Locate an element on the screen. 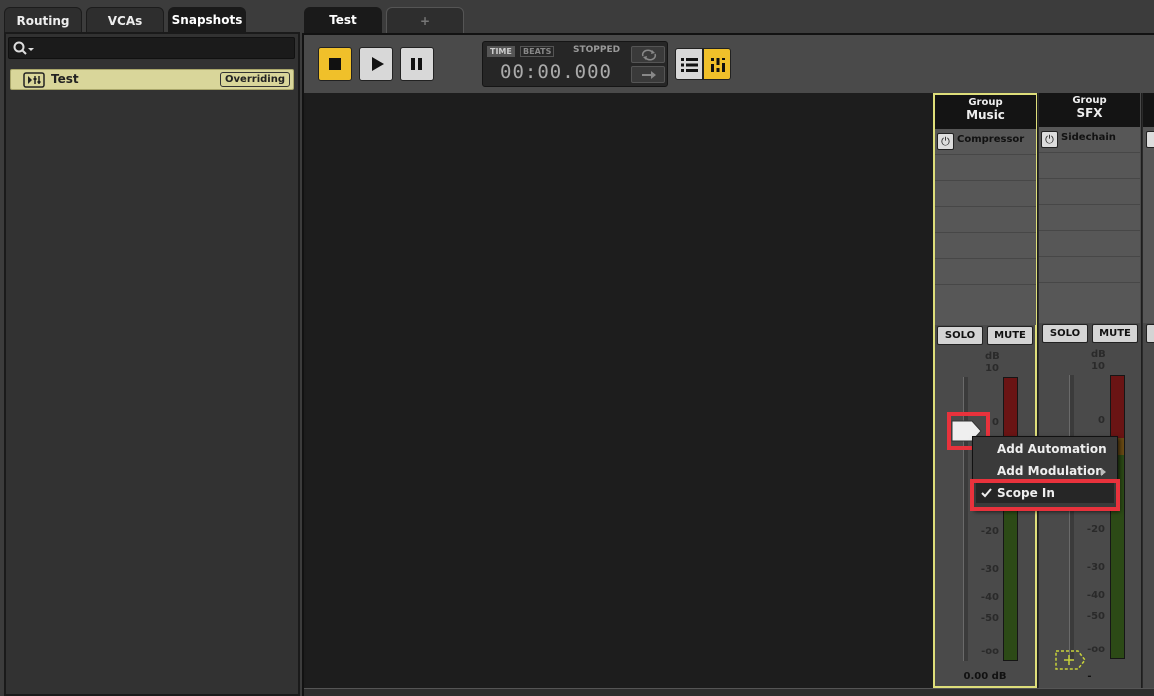 Image resolution: width=1154 pixels, height=696 pixels. stop-button is located at coordinates (335, 64).